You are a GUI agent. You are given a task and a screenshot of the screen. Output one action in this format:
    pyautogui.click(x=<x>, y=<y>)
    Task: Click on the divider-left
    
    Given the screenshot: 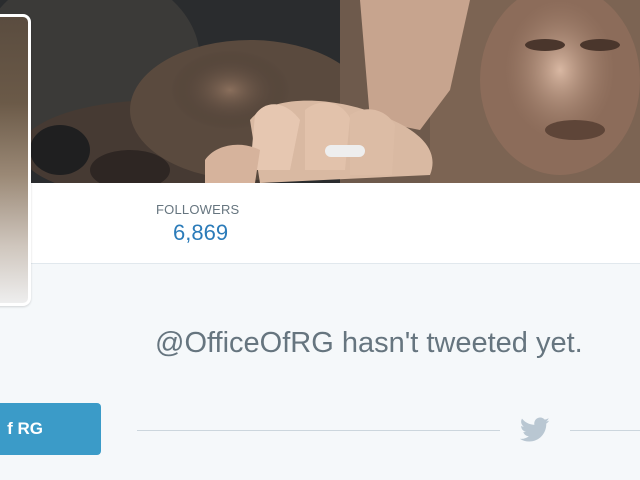 What is the action you would take?
    pyautogui.click(x=318, y=430)
    